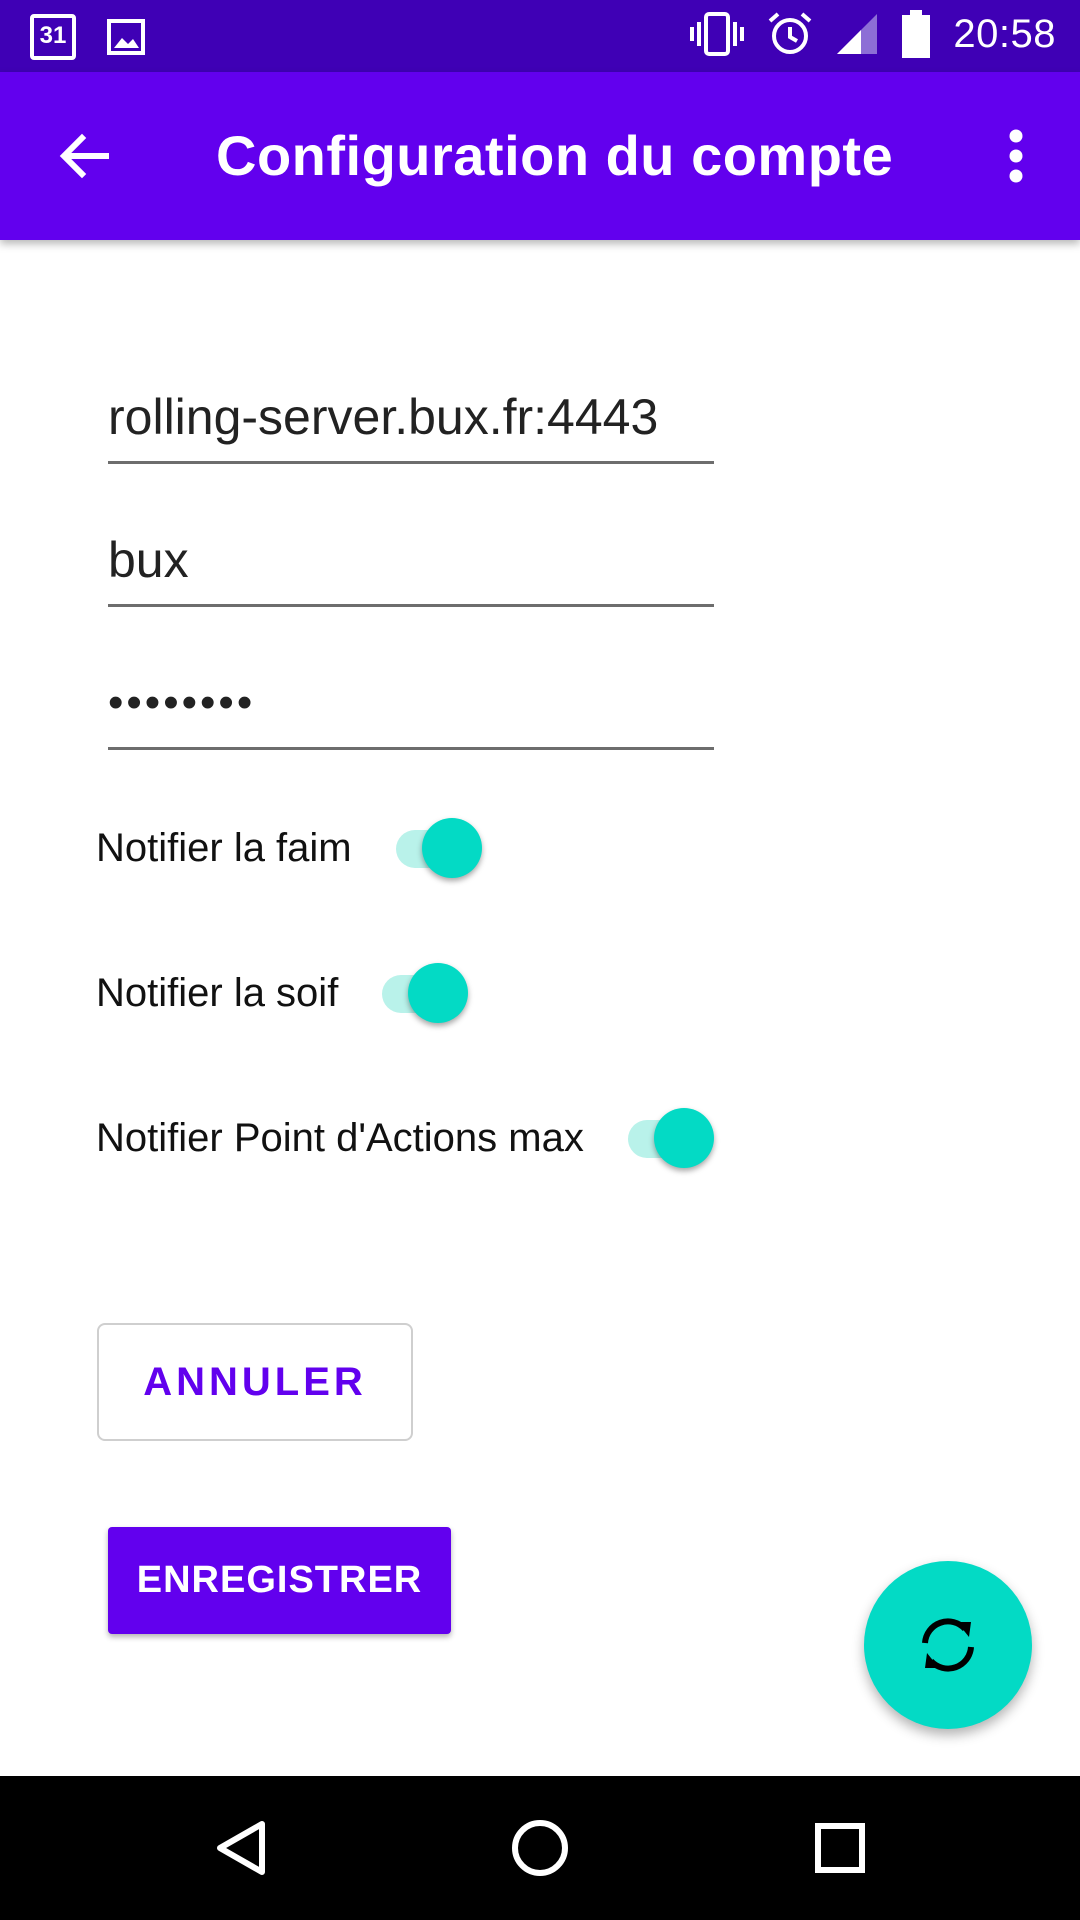  I want to click on nav-recents-icon, so click(840, 1848).